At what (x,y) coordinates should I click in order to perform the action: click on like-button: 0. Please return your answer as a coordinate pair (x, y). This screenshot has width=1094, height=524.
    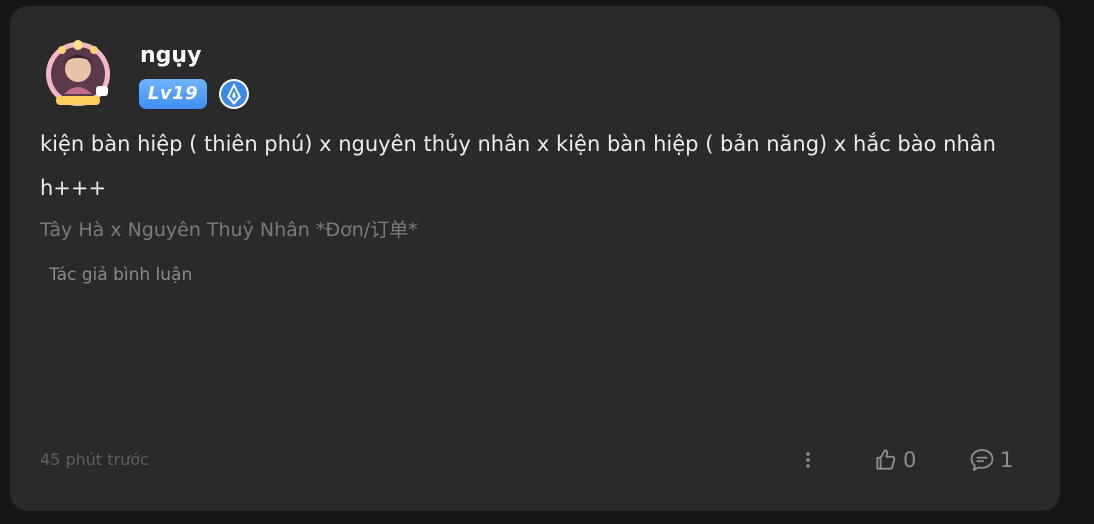
    Looking at the image, I should click on (894, 460).